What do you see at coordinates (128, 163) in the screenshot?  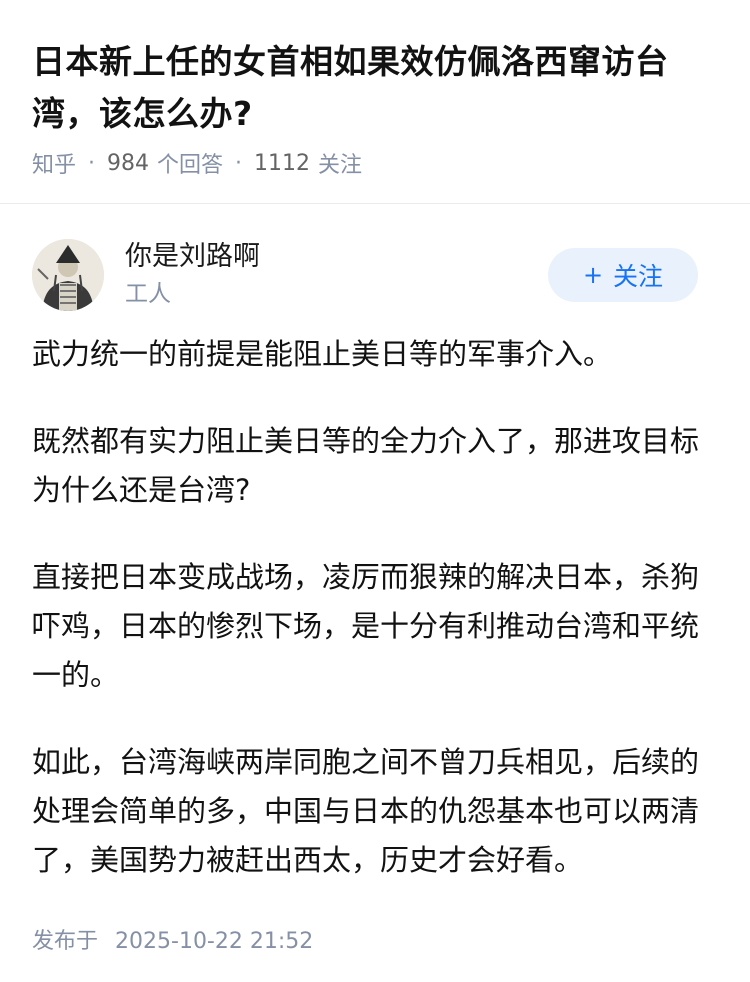 I see `answer-count: 984` at bounding box center [128, 163].